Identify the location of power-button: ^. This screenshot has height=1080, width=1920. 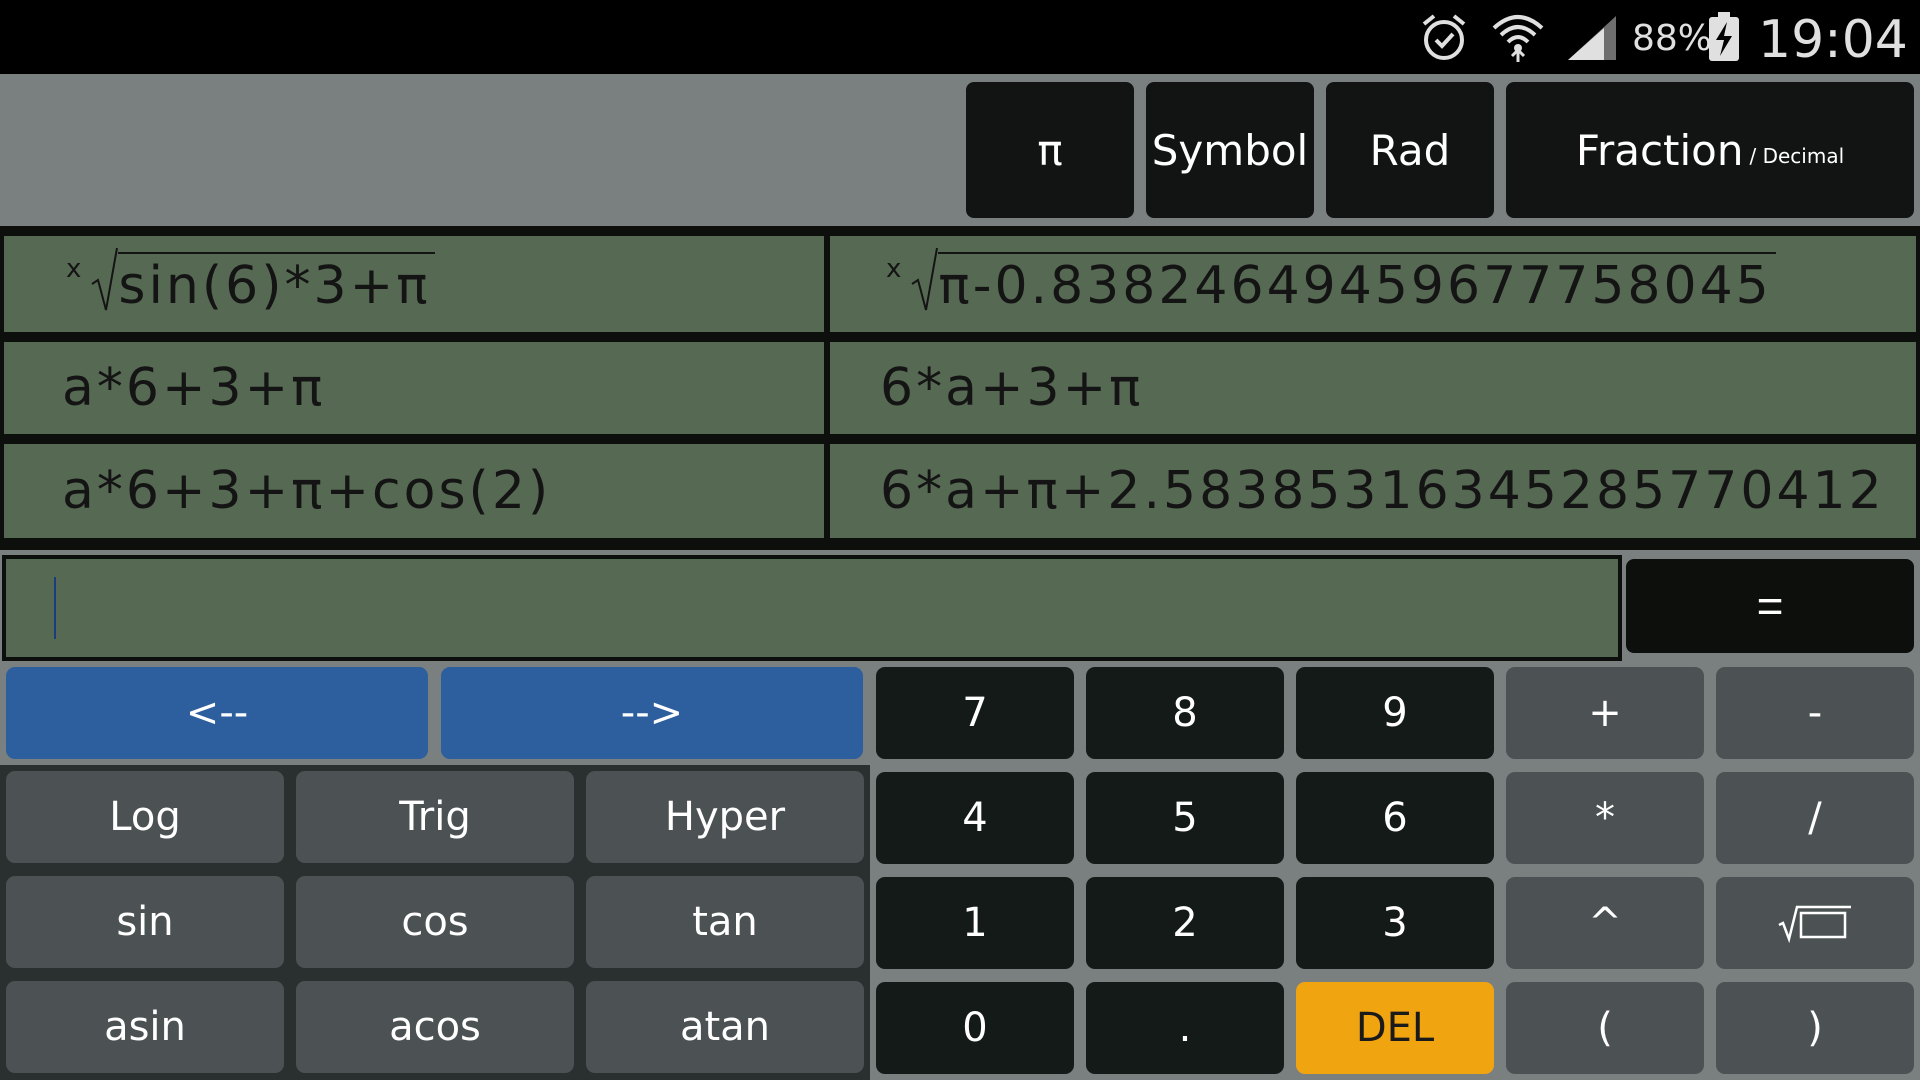
(1605, 923).